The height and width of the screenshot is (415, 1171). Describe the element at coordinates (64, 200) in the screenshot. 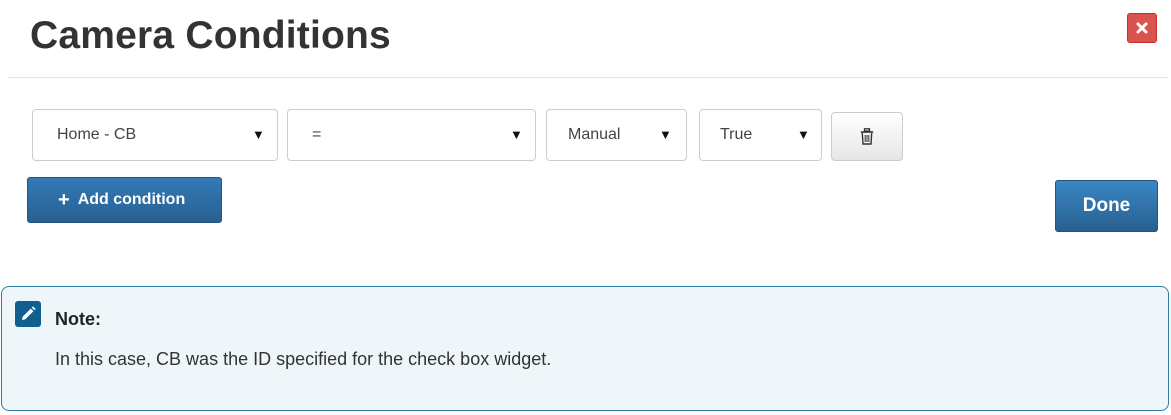

I see `plus-icon: +` at that location.